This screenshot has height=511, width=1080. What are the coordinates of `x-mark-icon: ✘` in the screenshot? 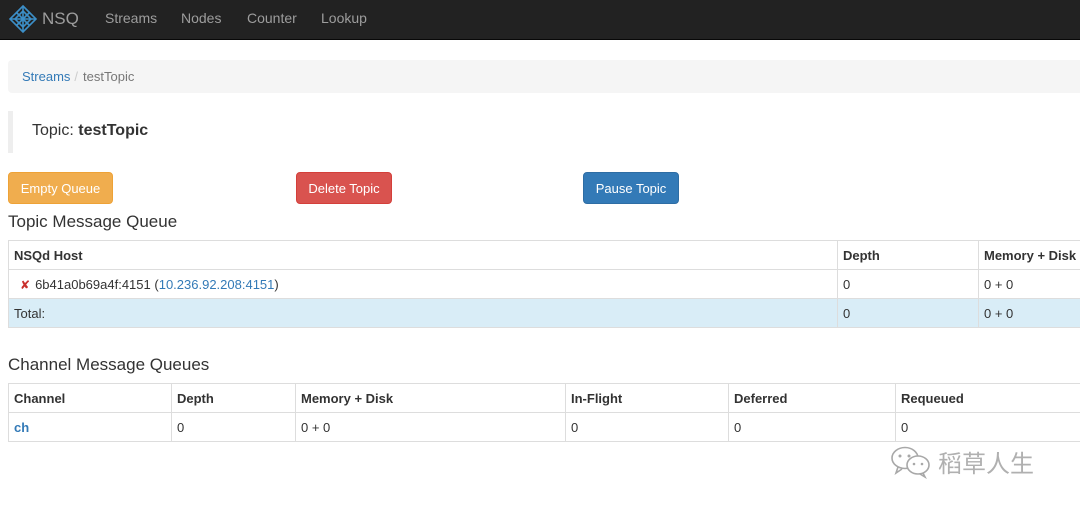 It's located at (25, 284).